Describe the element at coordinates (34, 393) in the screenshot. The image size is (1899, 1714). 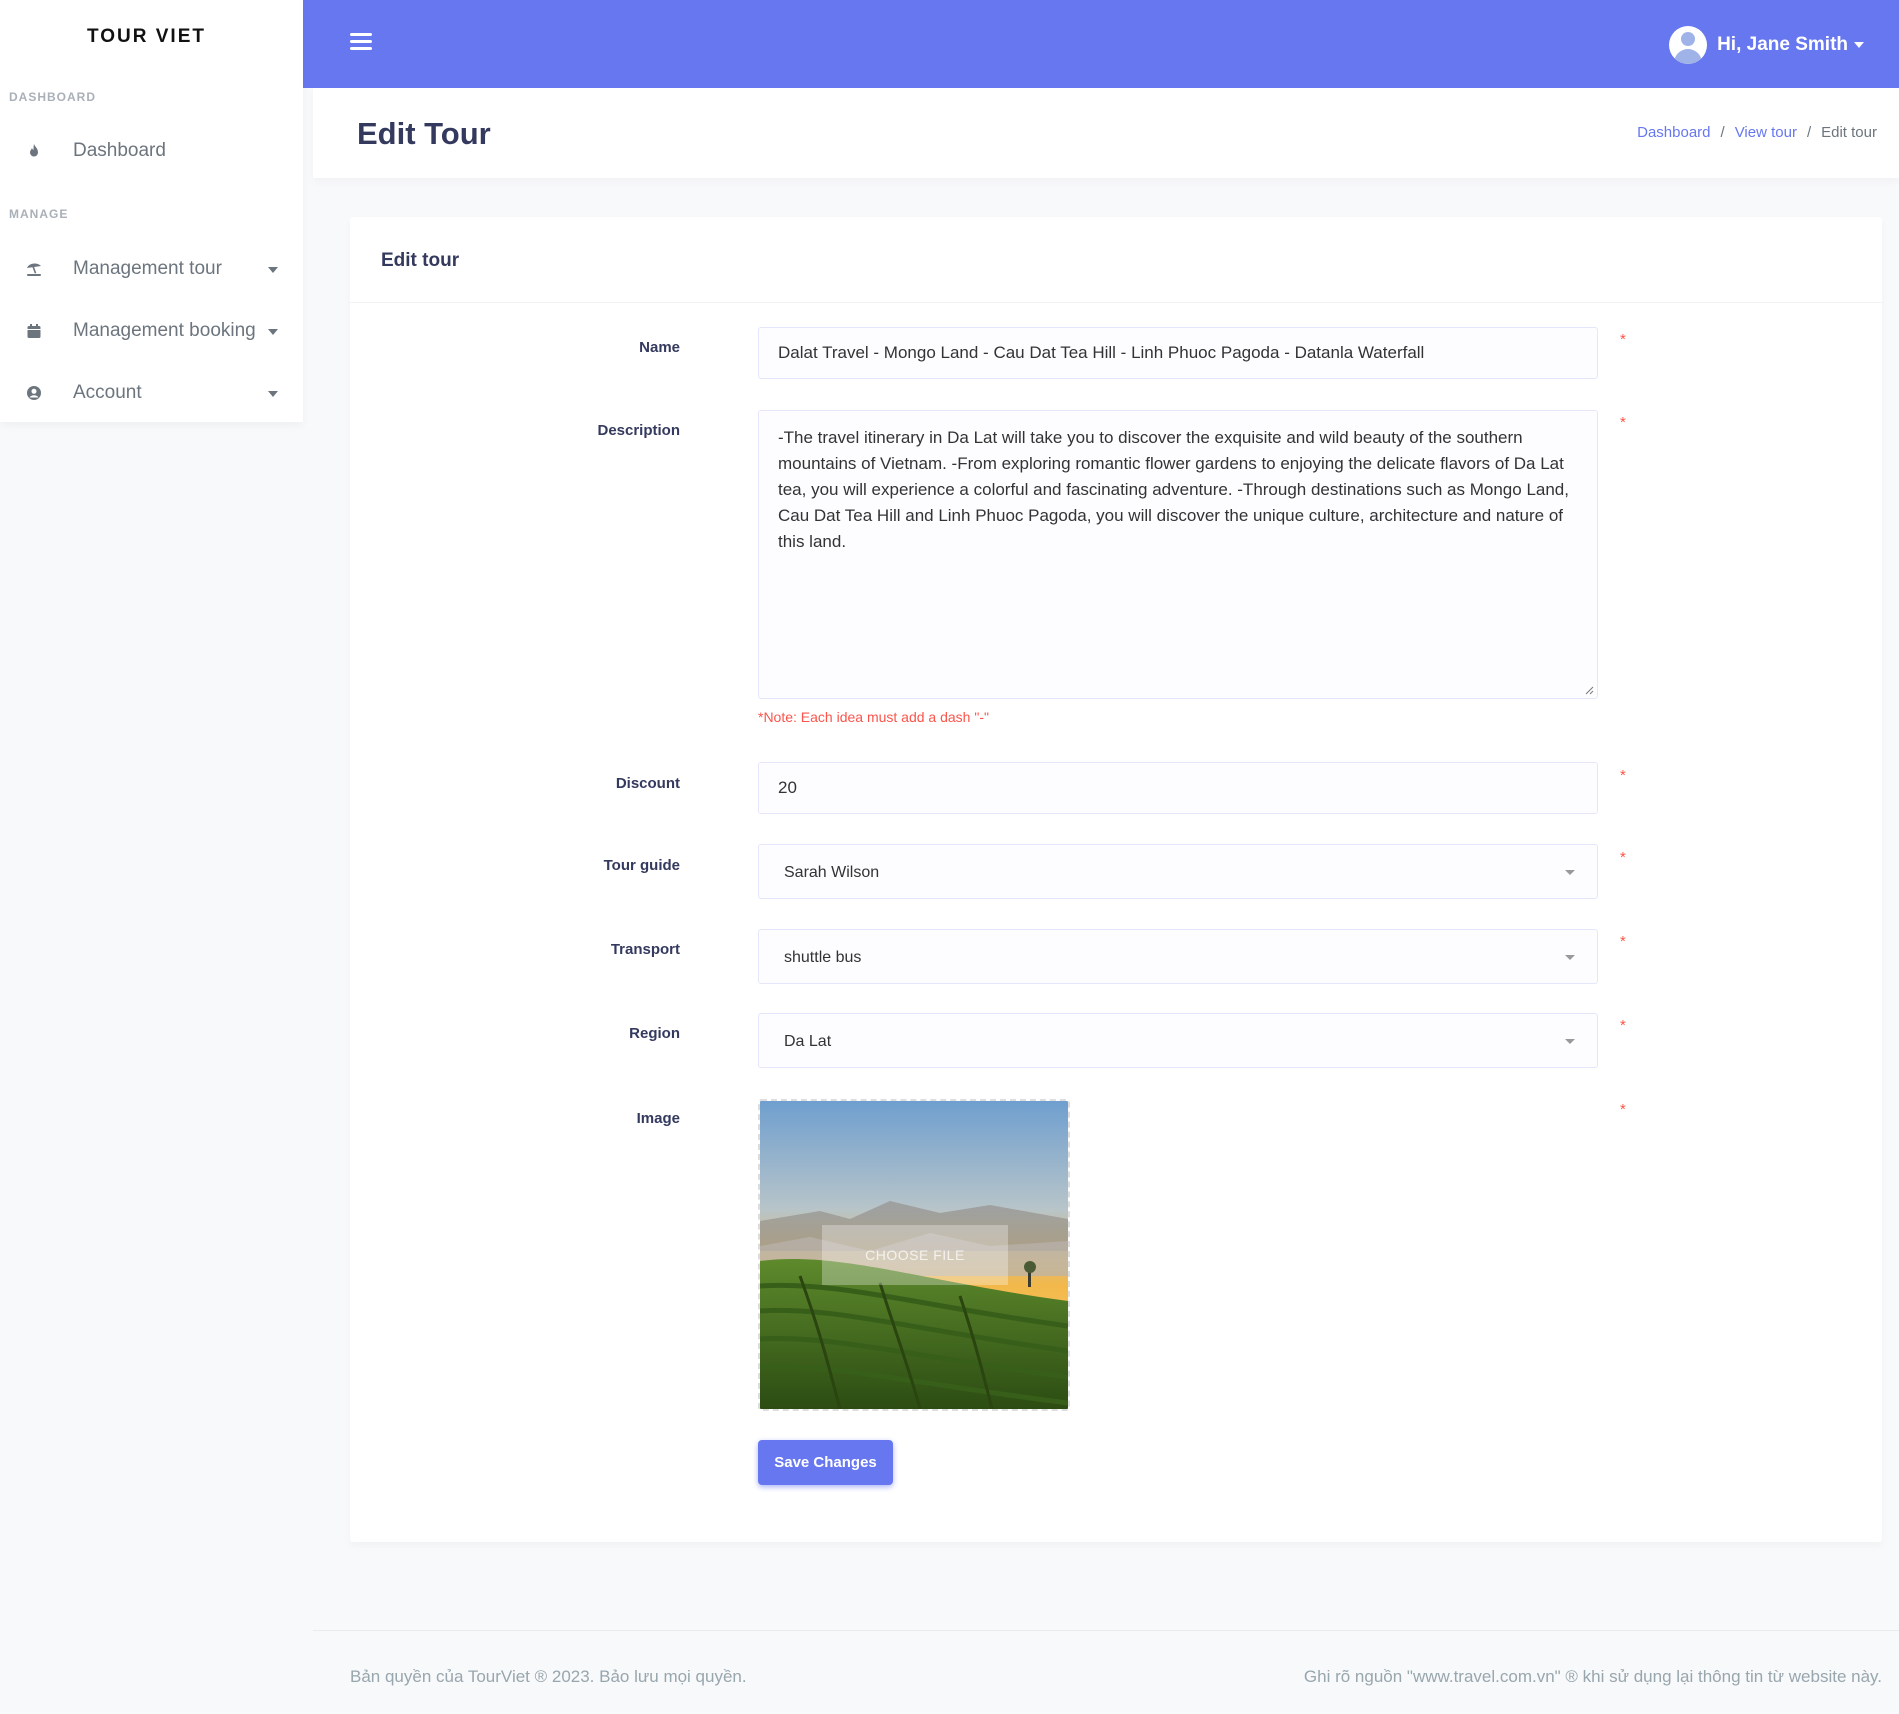
I see `user-circle-icon` at that location.